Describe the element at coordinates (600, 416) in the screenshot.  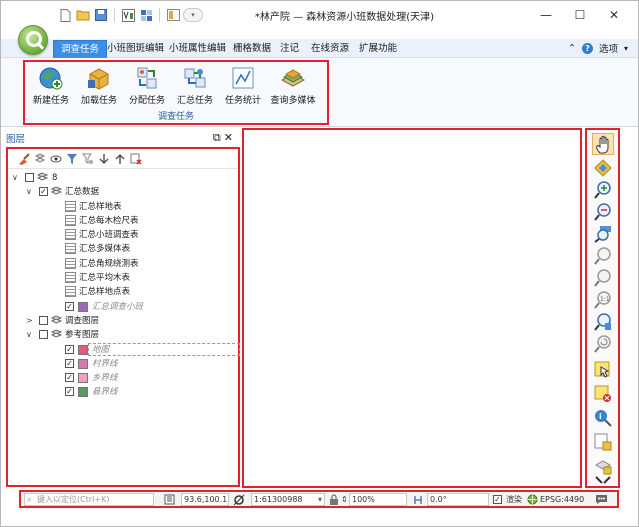
I see `svg-text: i` at that location.